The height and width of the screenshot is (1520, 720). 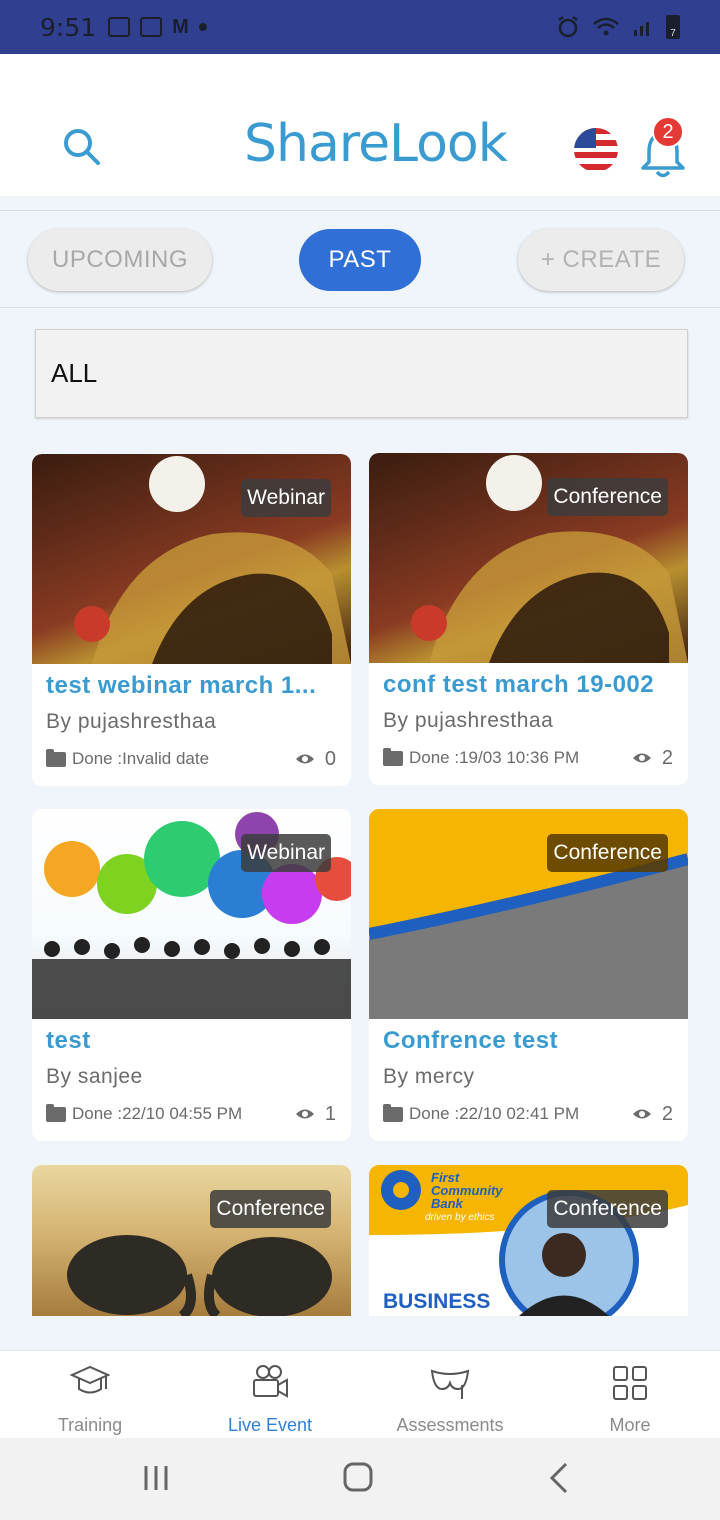 I want to click on event-status: Done :22/10 02:41 PM, so click(x=494, y=1113).